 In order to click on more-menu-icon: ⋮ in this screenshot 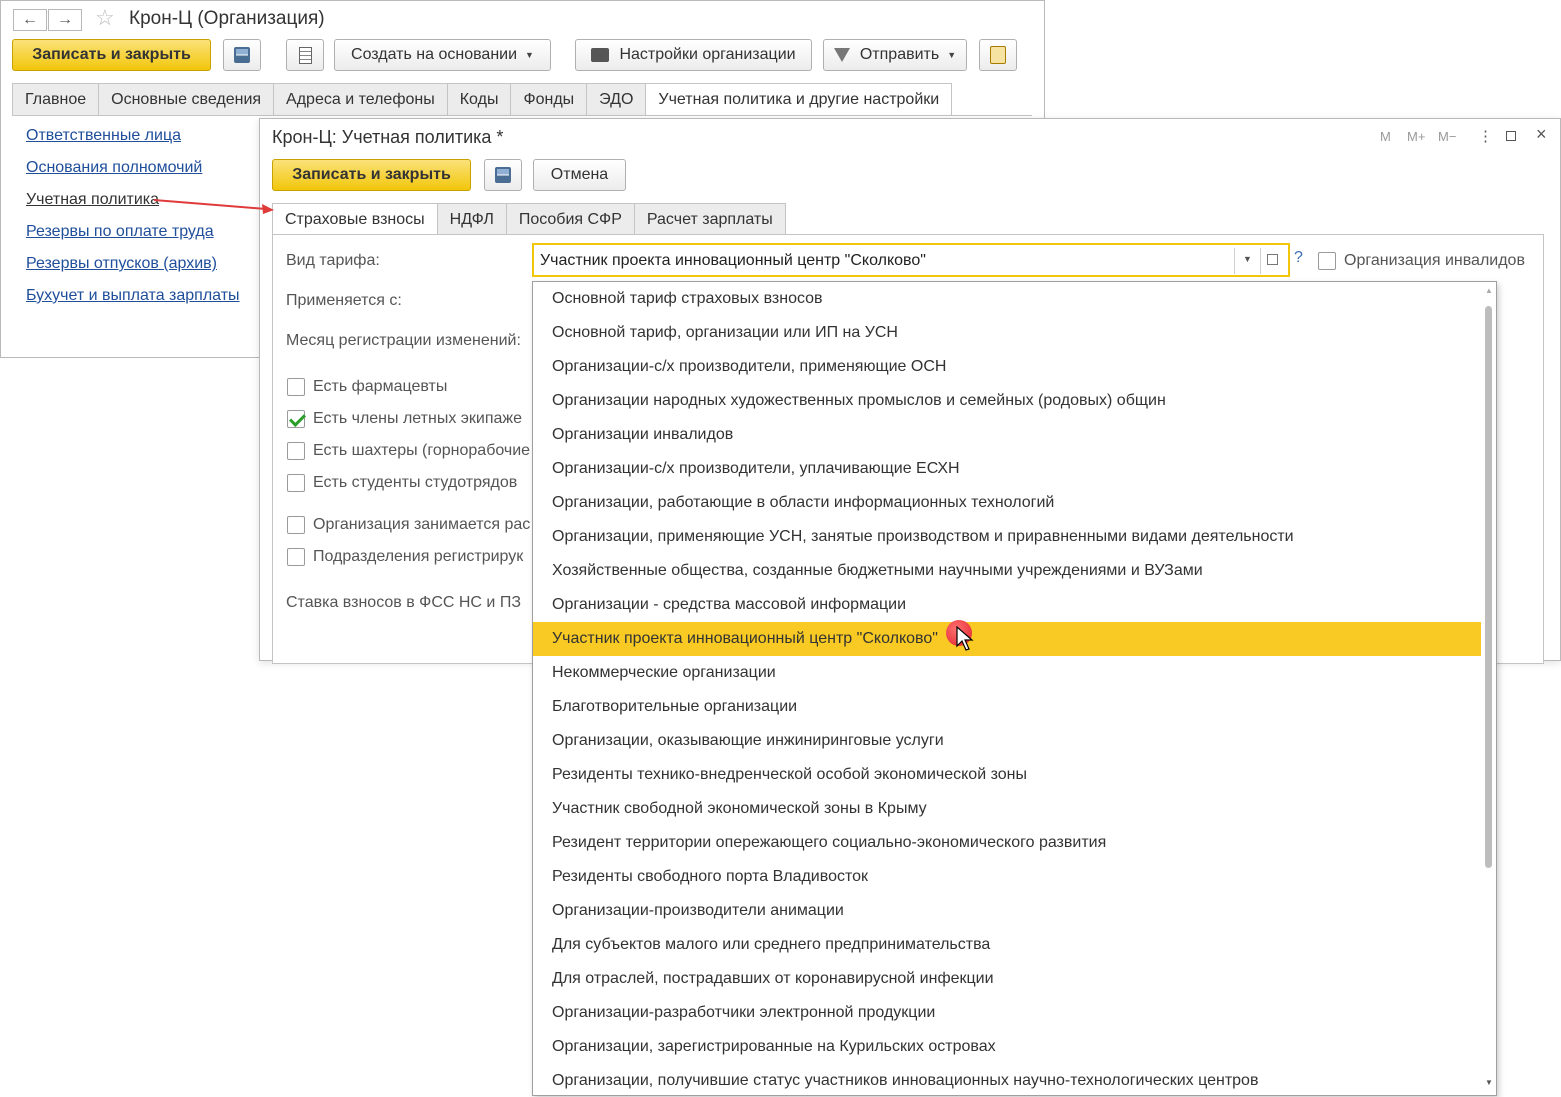, I will do `click(1485, 136)`.